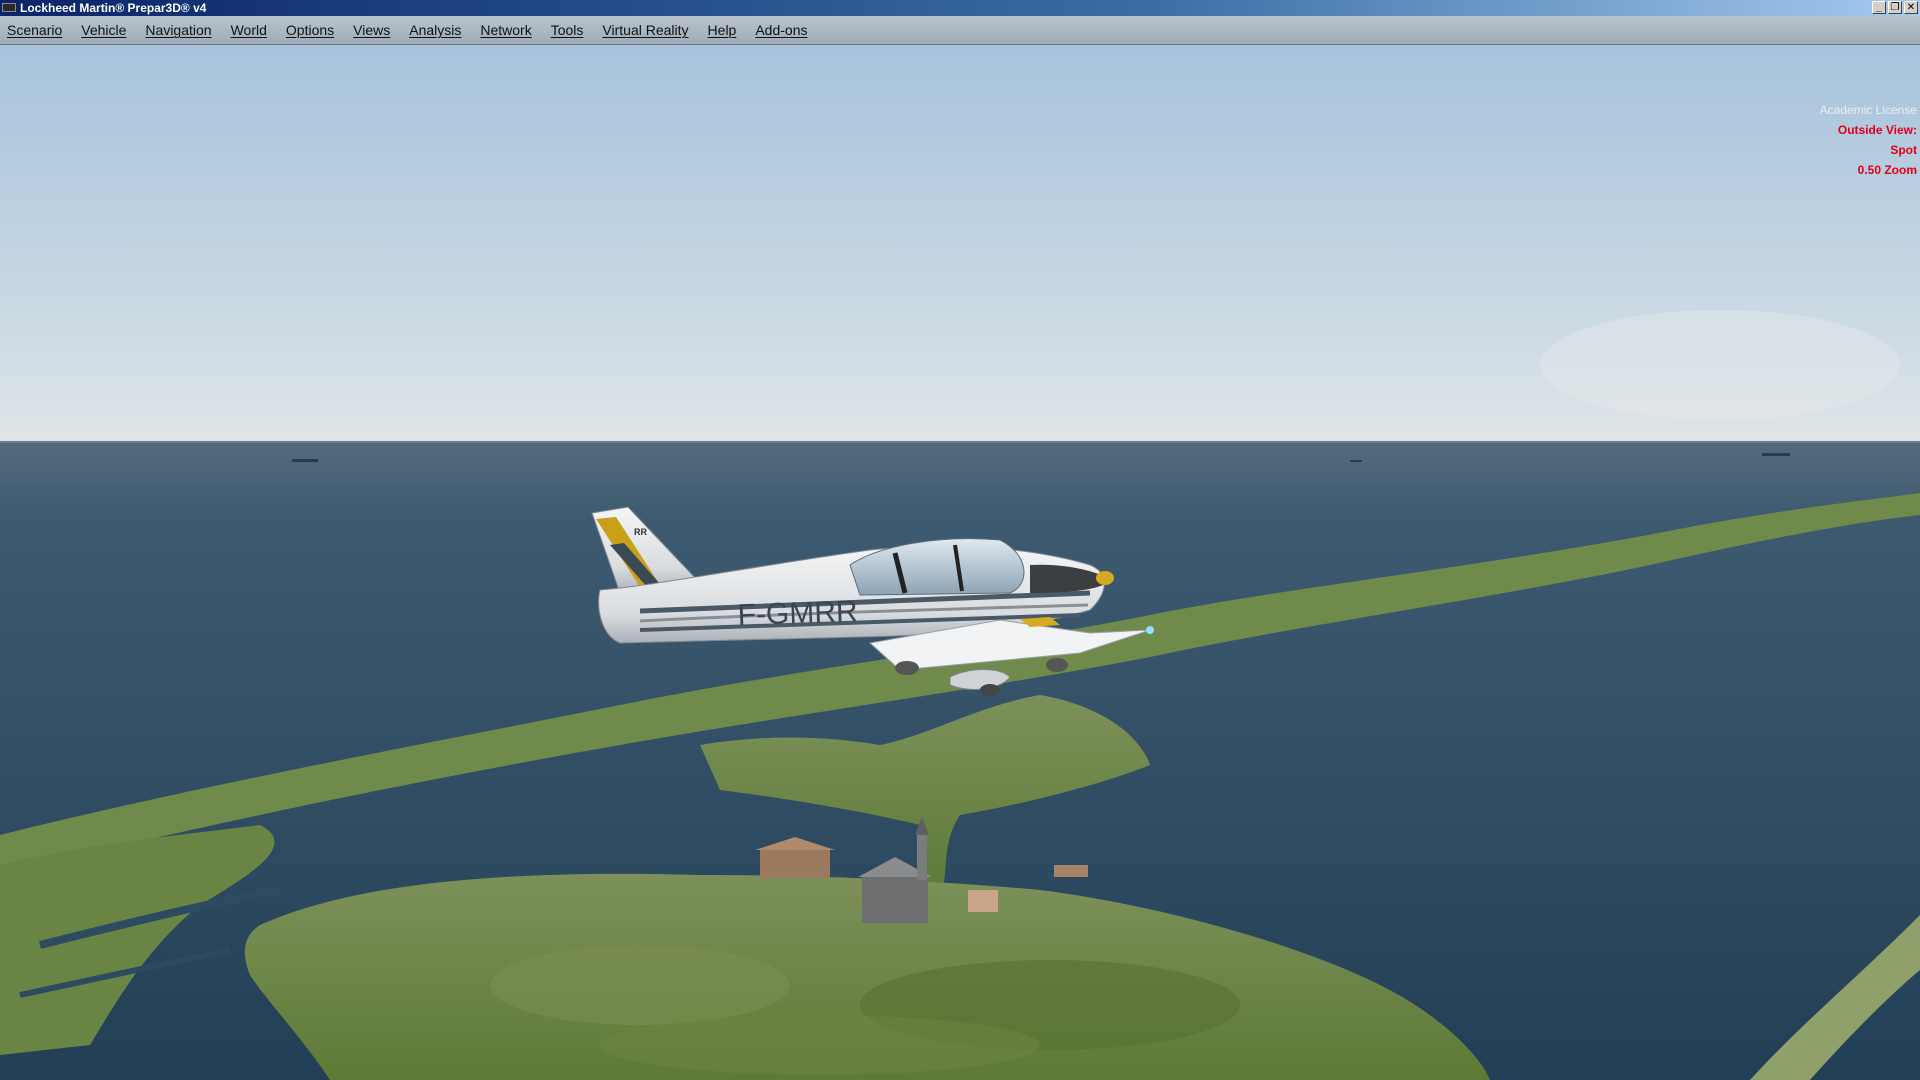 Image resolution: width=1920 pixels, height=1080 pixels. I want to click on menu-analysis: Analysis, so click(437, 30).